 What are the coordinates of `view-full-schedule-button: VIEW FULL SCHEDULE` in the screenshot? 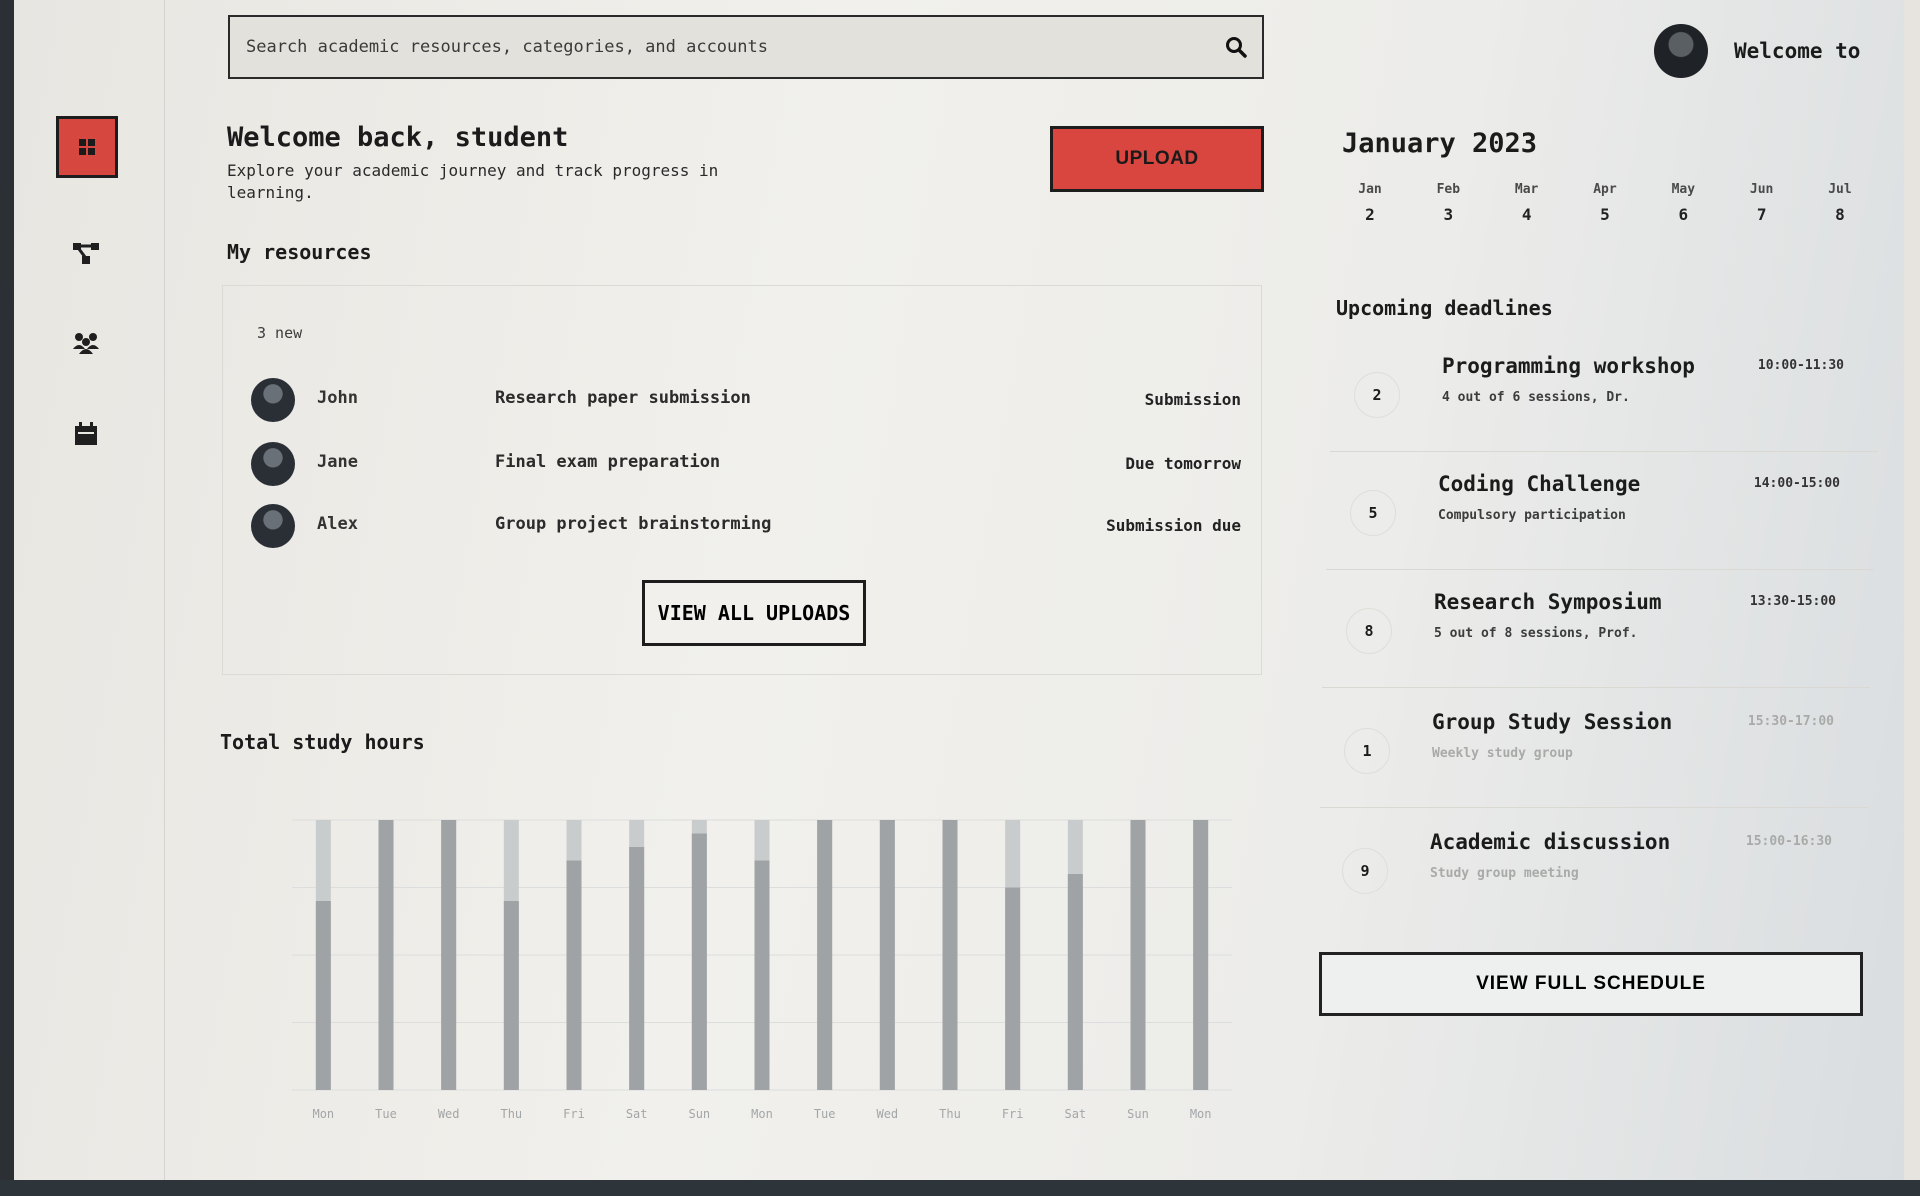 It's located at (1591, 984).